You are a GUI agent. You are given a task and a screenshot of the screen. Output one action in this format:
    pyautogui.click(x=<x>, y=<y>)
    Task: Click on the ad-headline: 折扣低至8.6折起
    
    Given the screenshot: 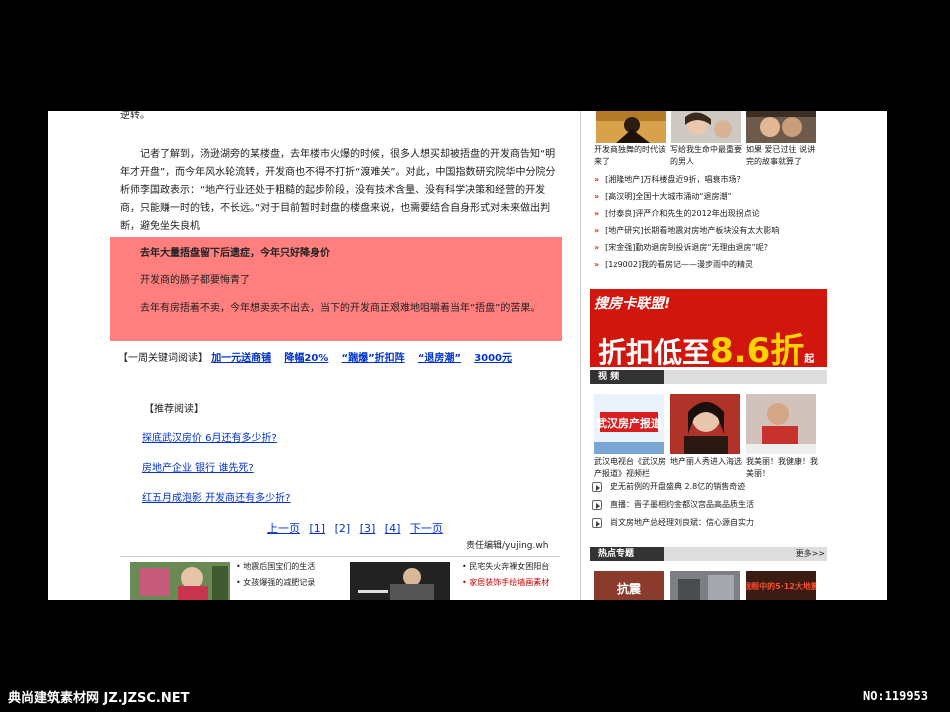 What is the action you would take?
    pyautogui.click(x=706, y=345)
    